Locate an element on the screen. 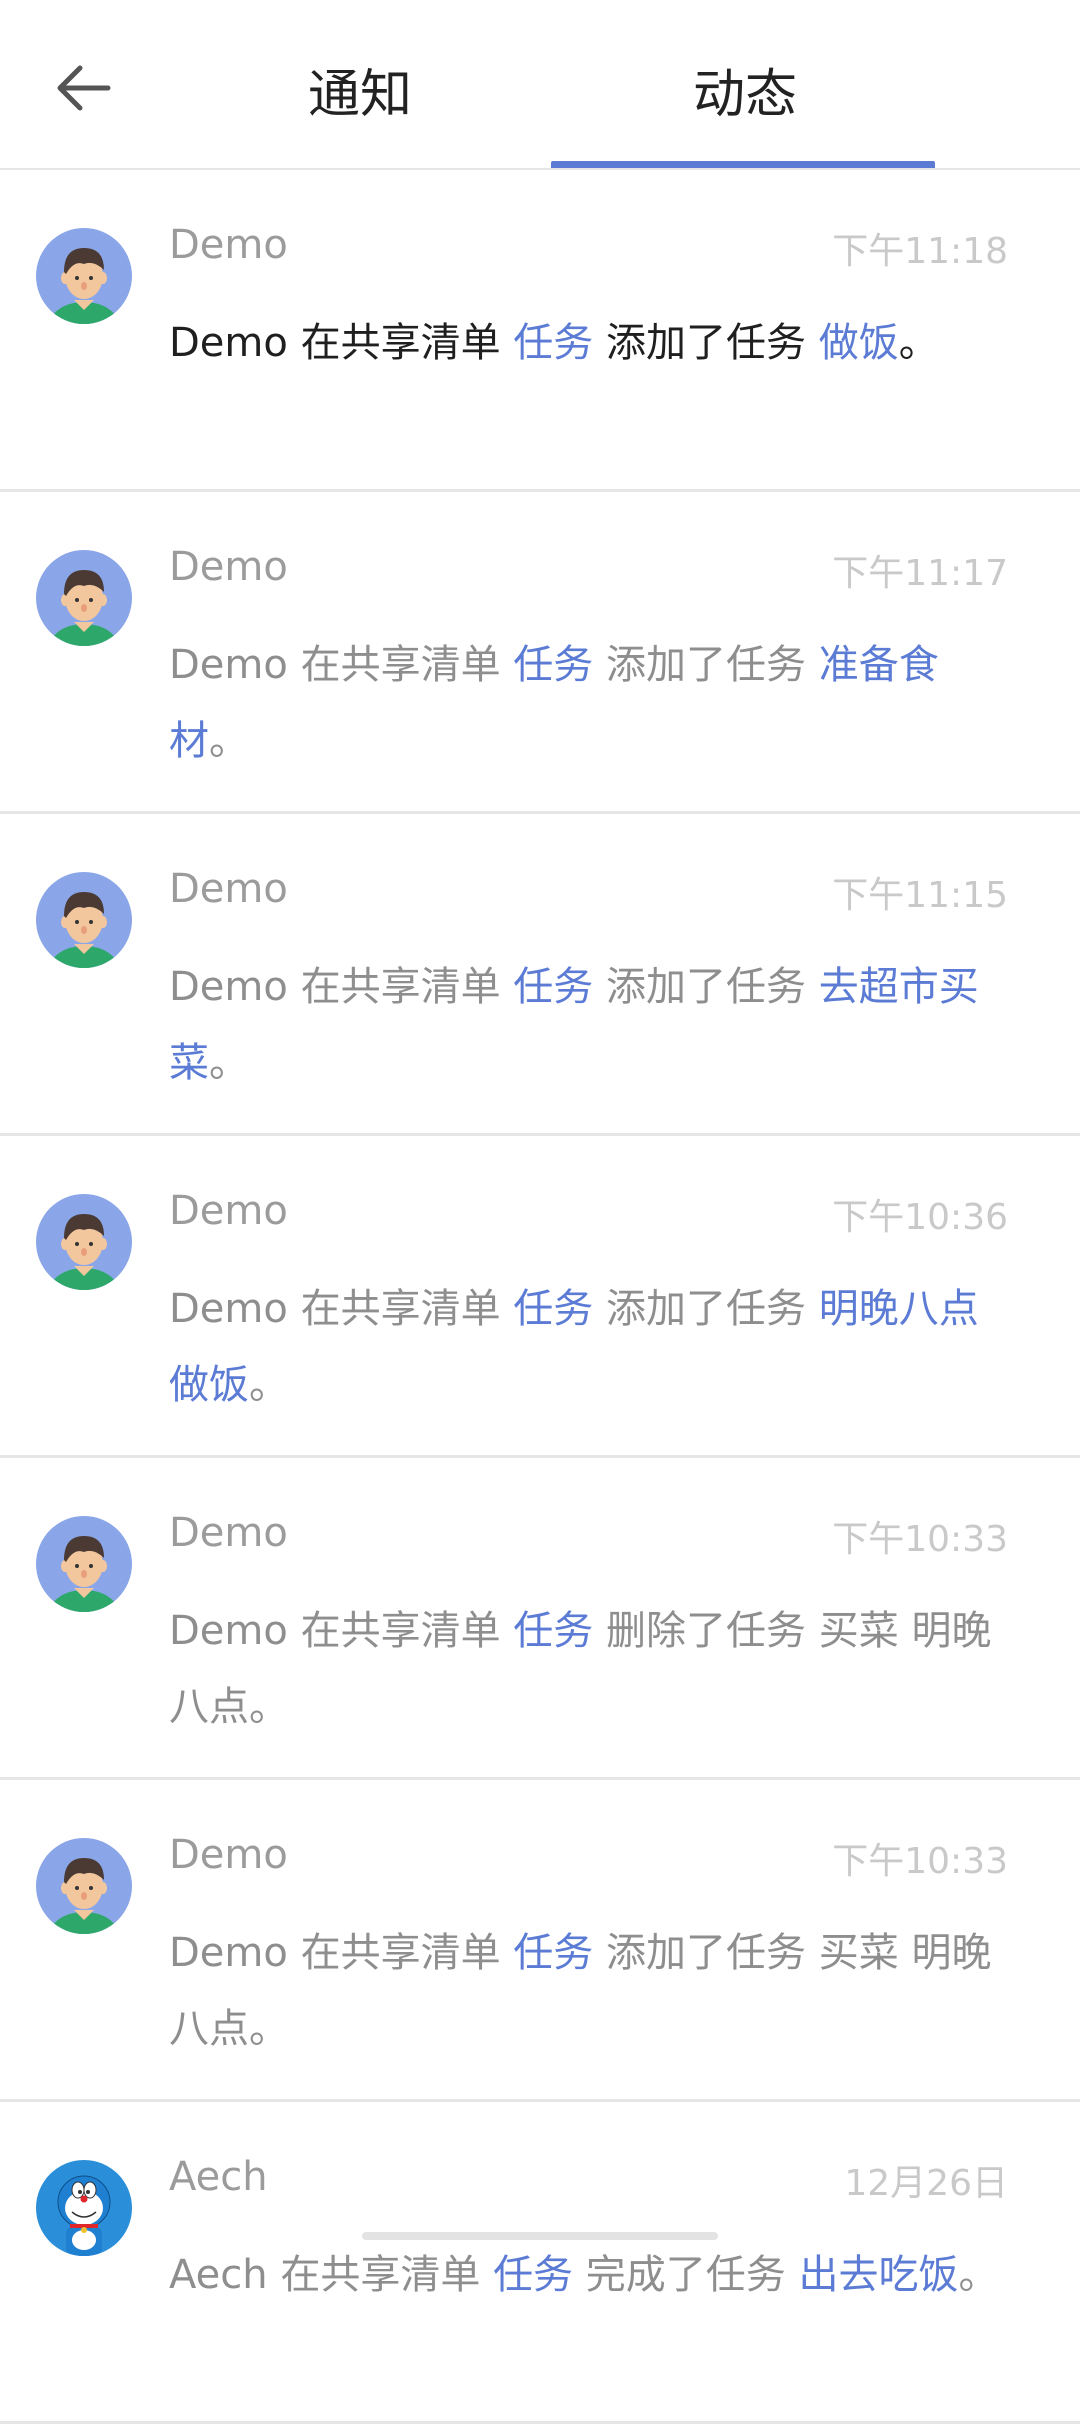 The image size is (1080, 2424). activity-item: Aech 12月26日 Aech 在共享清单 任务 完成了任务 出去吃饭。 is located at coordinates (540, 2263).